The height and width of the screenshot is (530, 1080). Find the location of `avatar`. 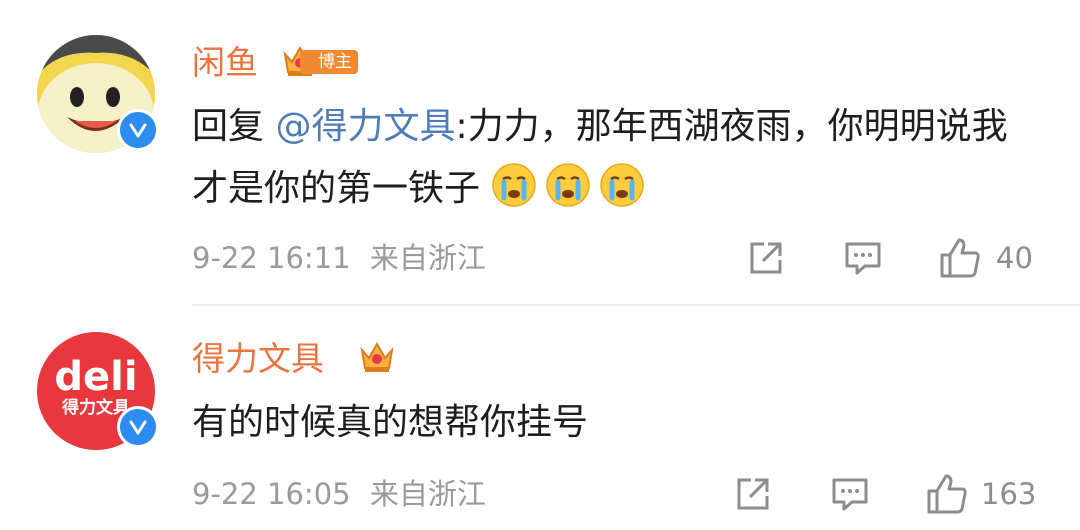

avatar is located at coordinates (98, 94).